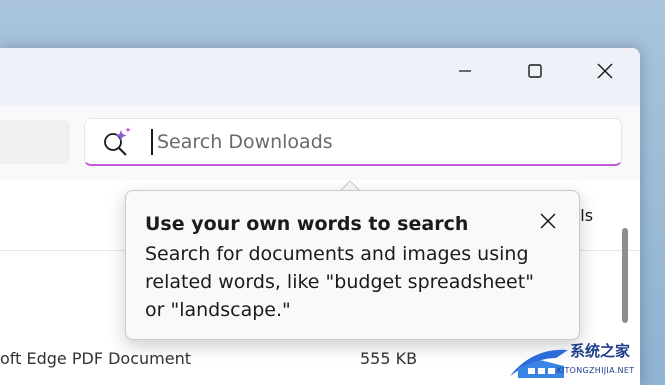 The height and width of the screenshot is (385, 665). What do you see at coordinates (35, 142) in the screenshot?
I see `address-bar` at bounding box center [35, 142].